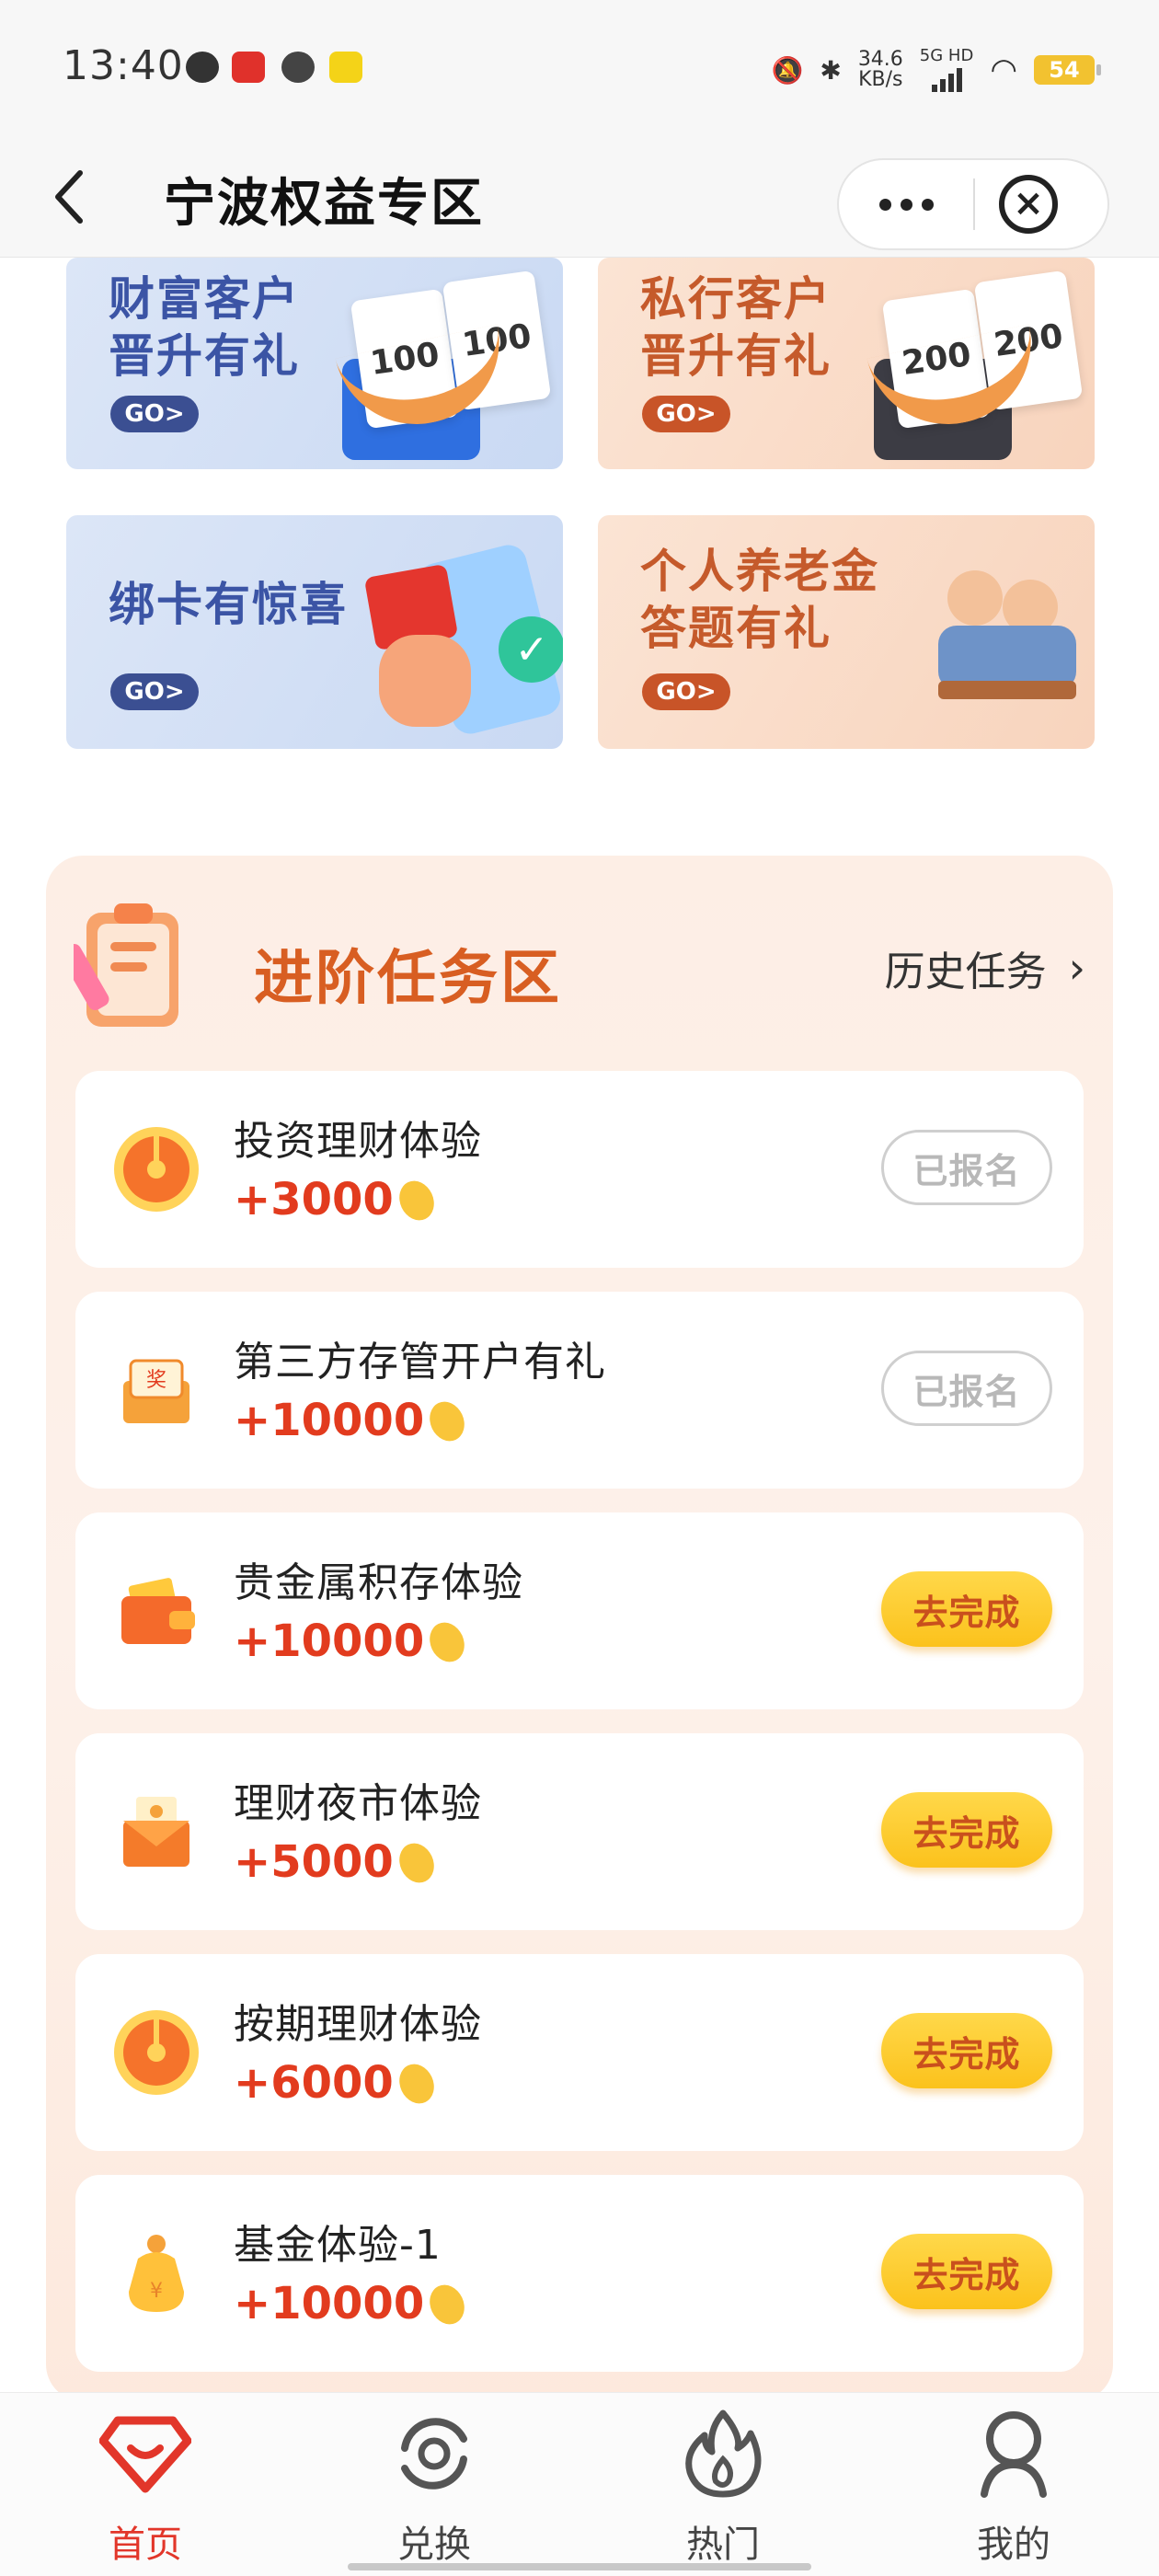  Describe the element at coordinates (880, 59) in the screenshot. I see `net-speed-value: 34.6` at that location.